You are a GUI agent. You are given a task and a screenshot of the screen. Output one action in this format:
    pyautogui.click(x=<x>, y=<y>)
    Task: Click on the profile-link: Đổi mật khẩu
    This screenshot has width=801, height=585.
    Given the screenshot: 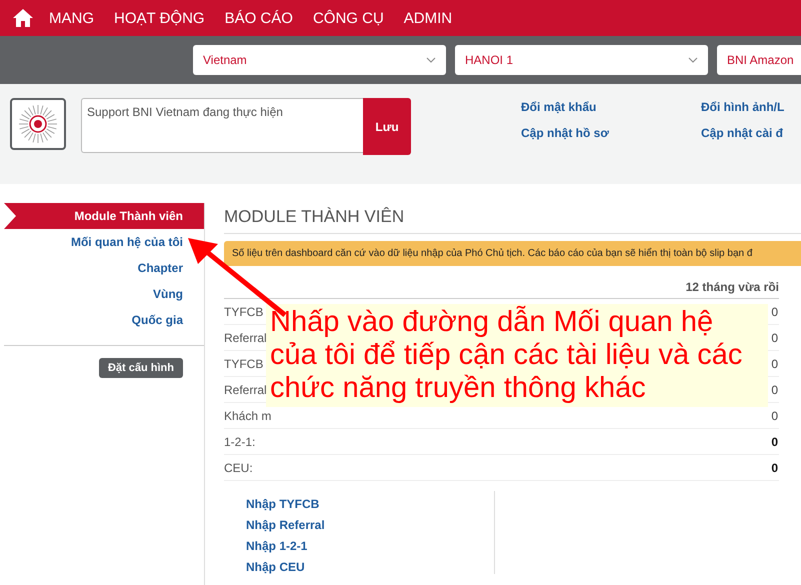 What is the action you would take?
    pyautogui.click(x=611, y=107)
    